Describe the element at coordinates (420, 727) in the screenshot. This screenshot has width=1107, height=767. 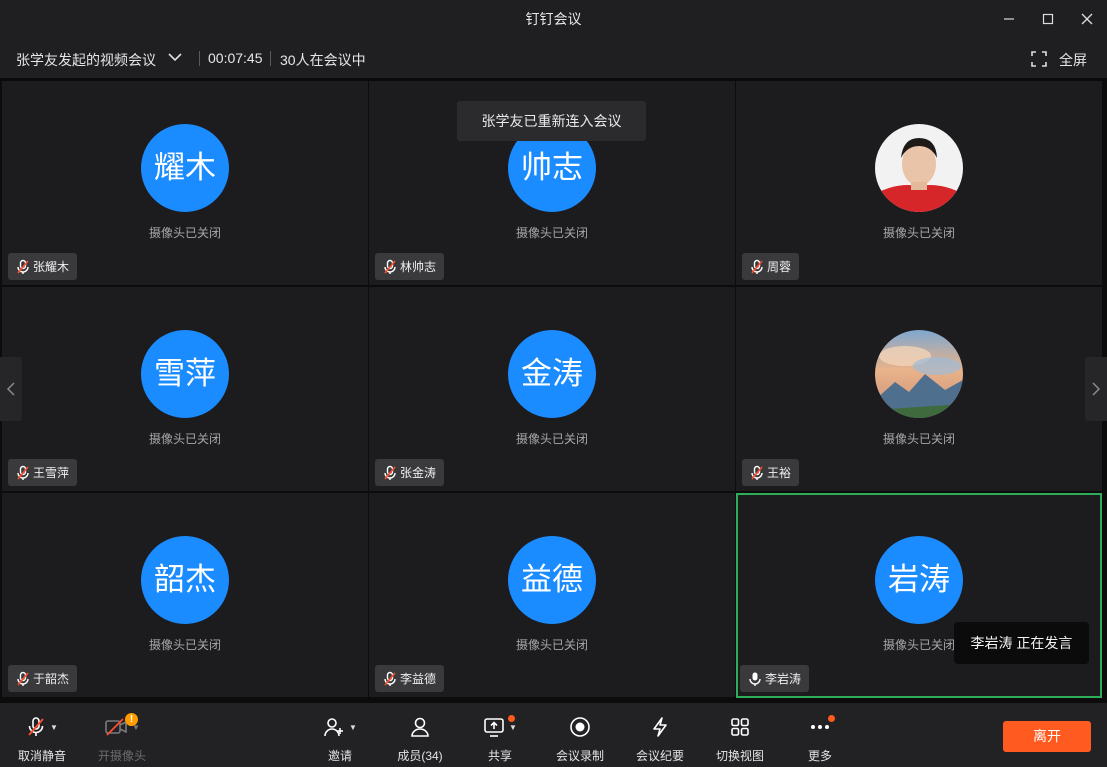
I see `members-icon` at that location.